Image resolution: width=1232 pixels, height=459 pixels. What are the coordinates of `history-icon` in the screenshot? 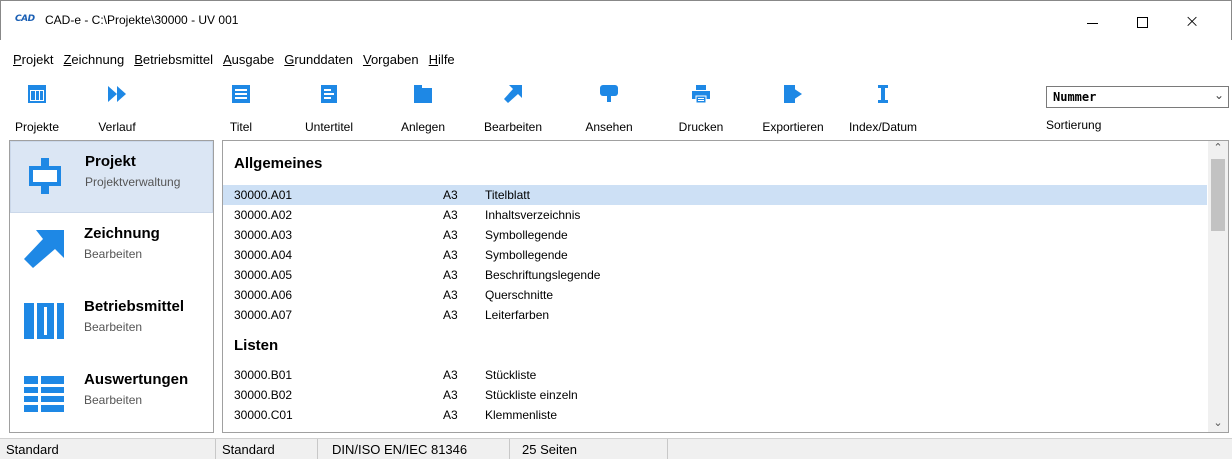 It's located at (117, 94).